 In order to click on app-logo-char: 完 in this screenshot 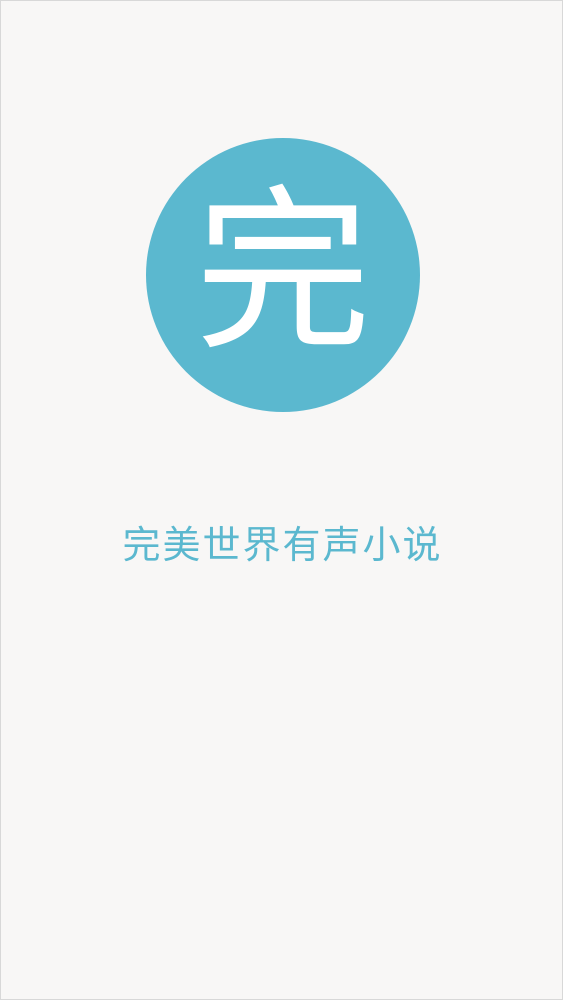, I will do `click(282, 272)`.